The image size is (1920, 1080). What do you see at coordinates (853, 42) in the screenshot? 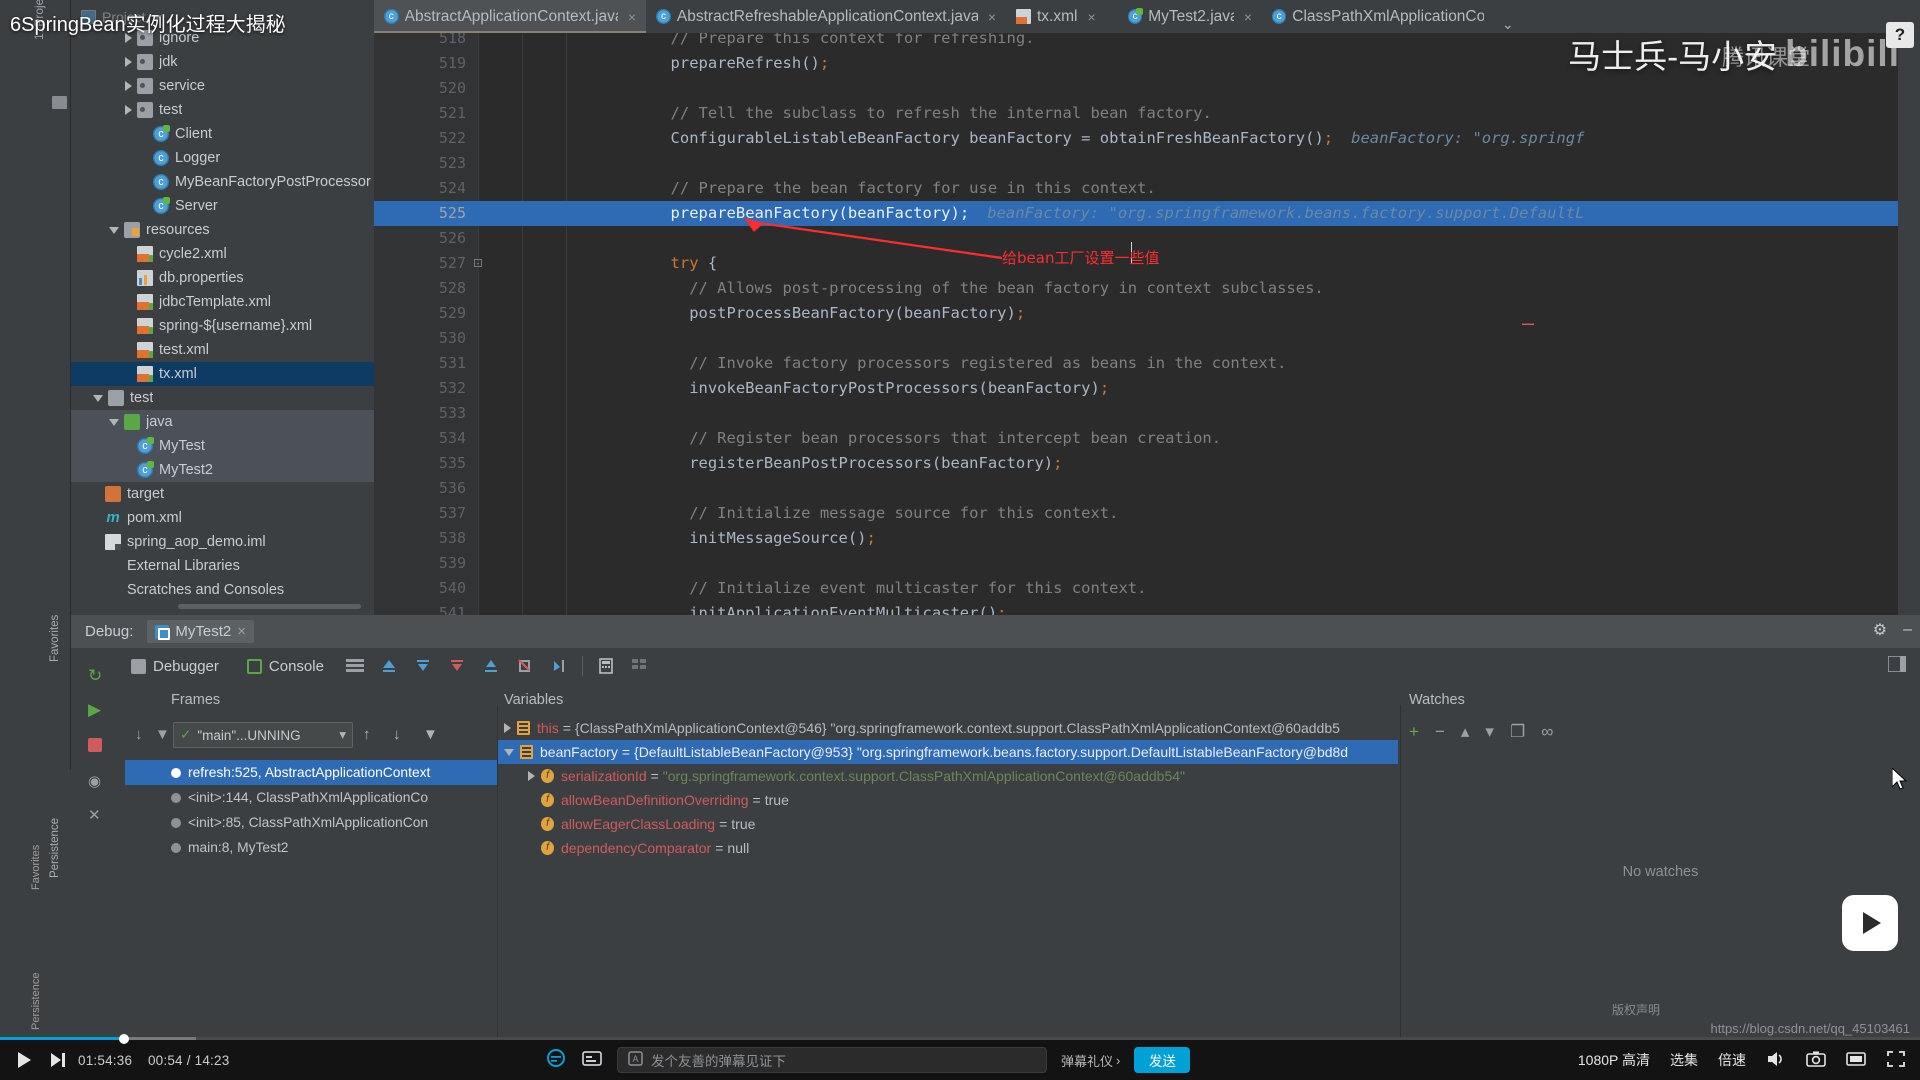
I see `code-line: // Prepare this context for refreshing.` at bounding box center [853, 42].